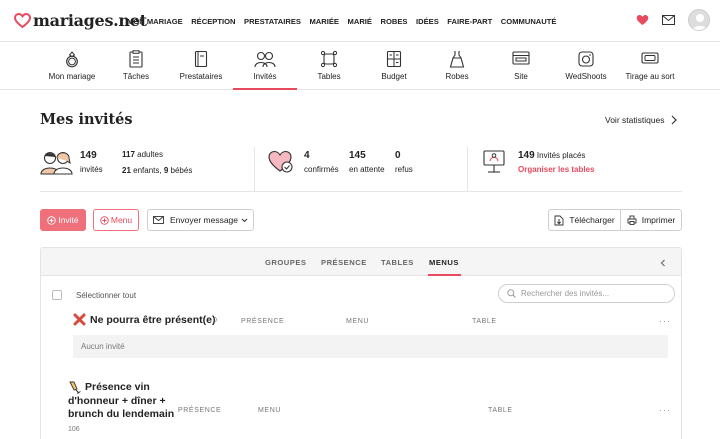 Image resolution: width=720 pixels, height=439 pixels. What do you see at coordinates (344, 262) in the screenshot?
I see `tab-presence: PRÉSENCE` at bounding box center [344, 262].